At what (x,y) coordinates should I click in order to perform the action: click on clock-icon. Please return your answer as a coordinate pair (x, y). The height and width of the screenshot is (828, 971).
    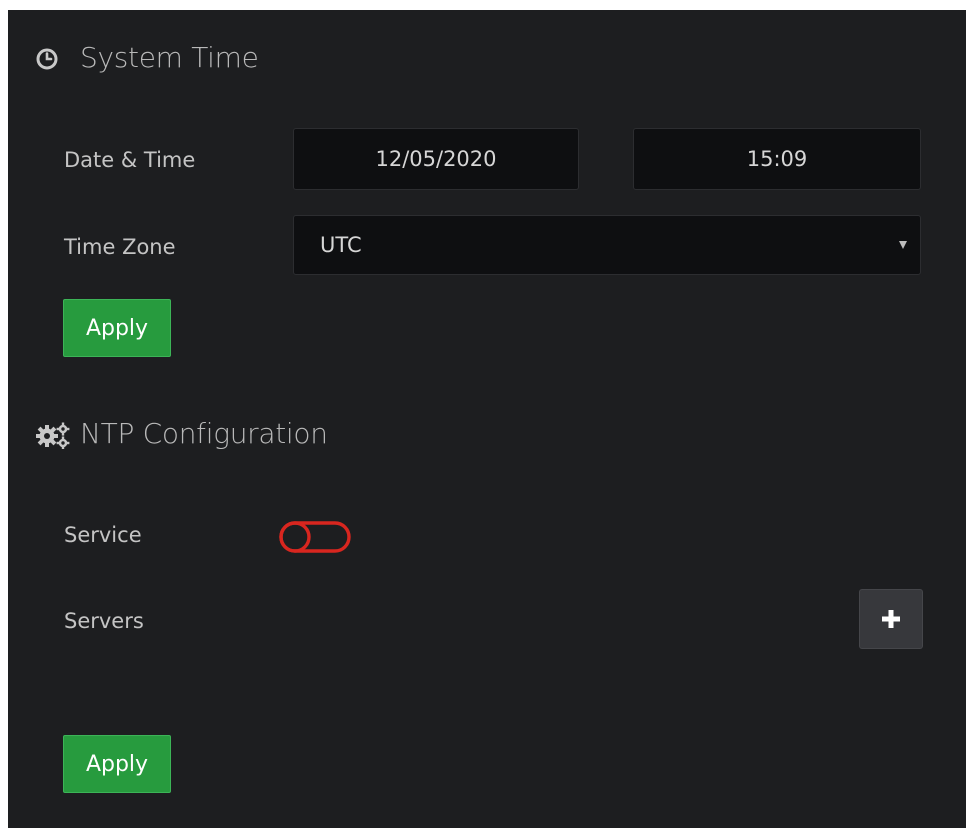
    Looking at the image, I should click on (47, 59).